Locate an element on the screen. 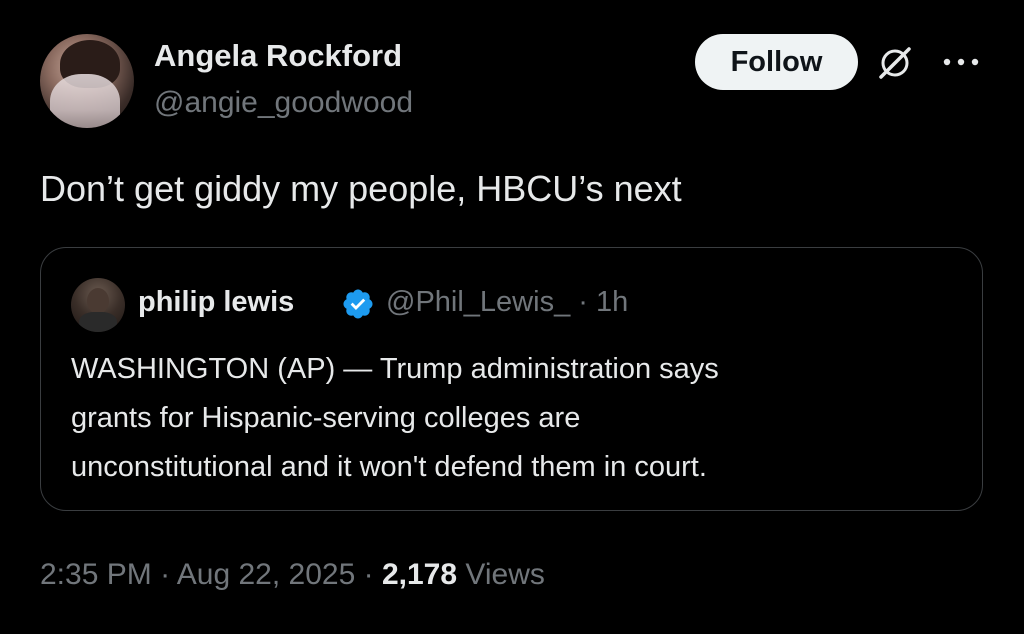 The width and height of the screenshot is (1024, 634). follow-button: Follow is located at coordinates (776, 62).